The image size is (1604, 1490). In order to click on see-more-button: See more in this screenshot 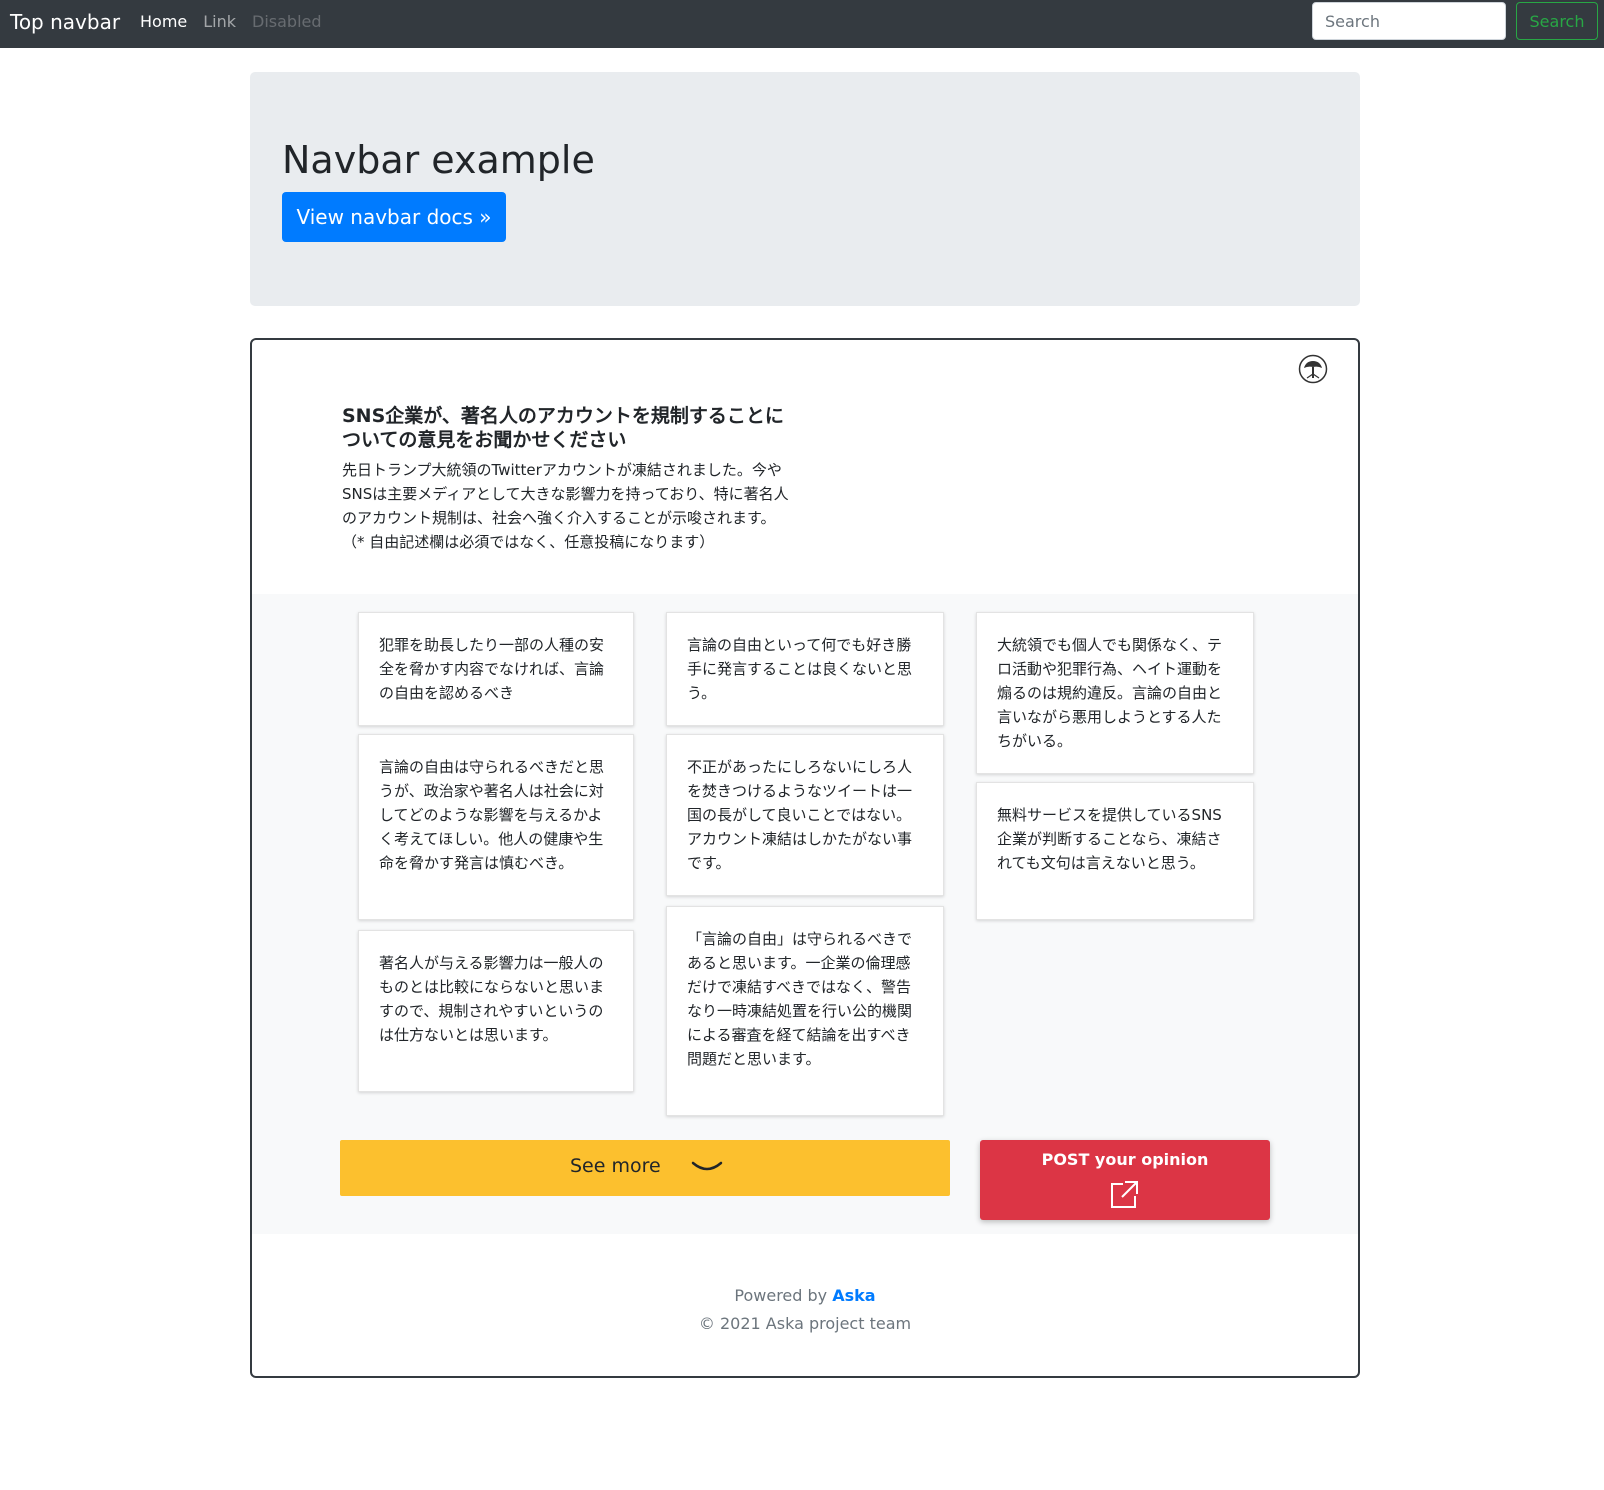, I will do `click(645, 1168)`.